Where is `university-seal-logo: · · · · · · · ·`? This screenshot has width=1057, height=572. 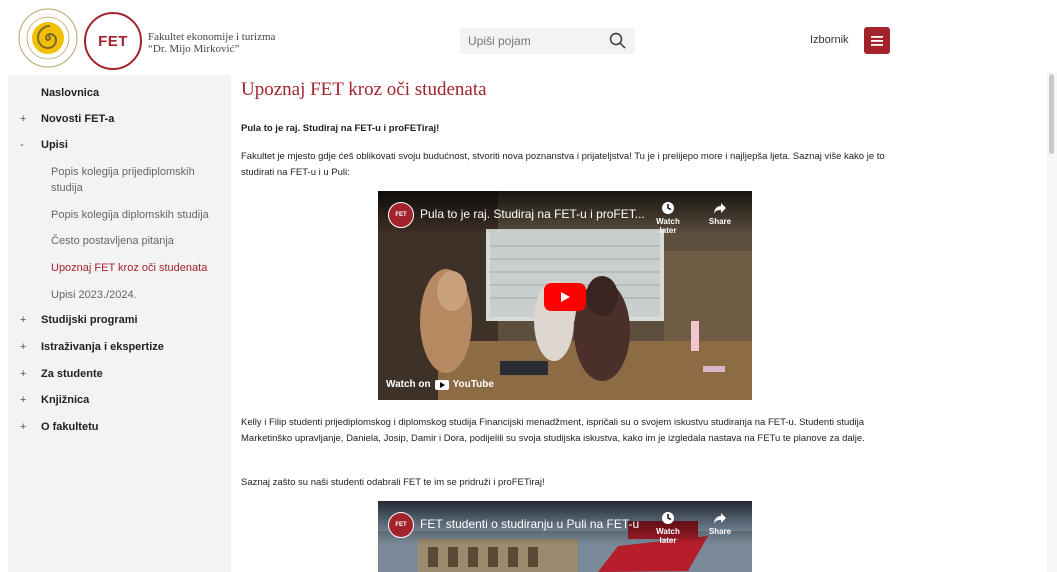 university-seal-logo: · · · · · · · · is located at coordinates (48, 38).